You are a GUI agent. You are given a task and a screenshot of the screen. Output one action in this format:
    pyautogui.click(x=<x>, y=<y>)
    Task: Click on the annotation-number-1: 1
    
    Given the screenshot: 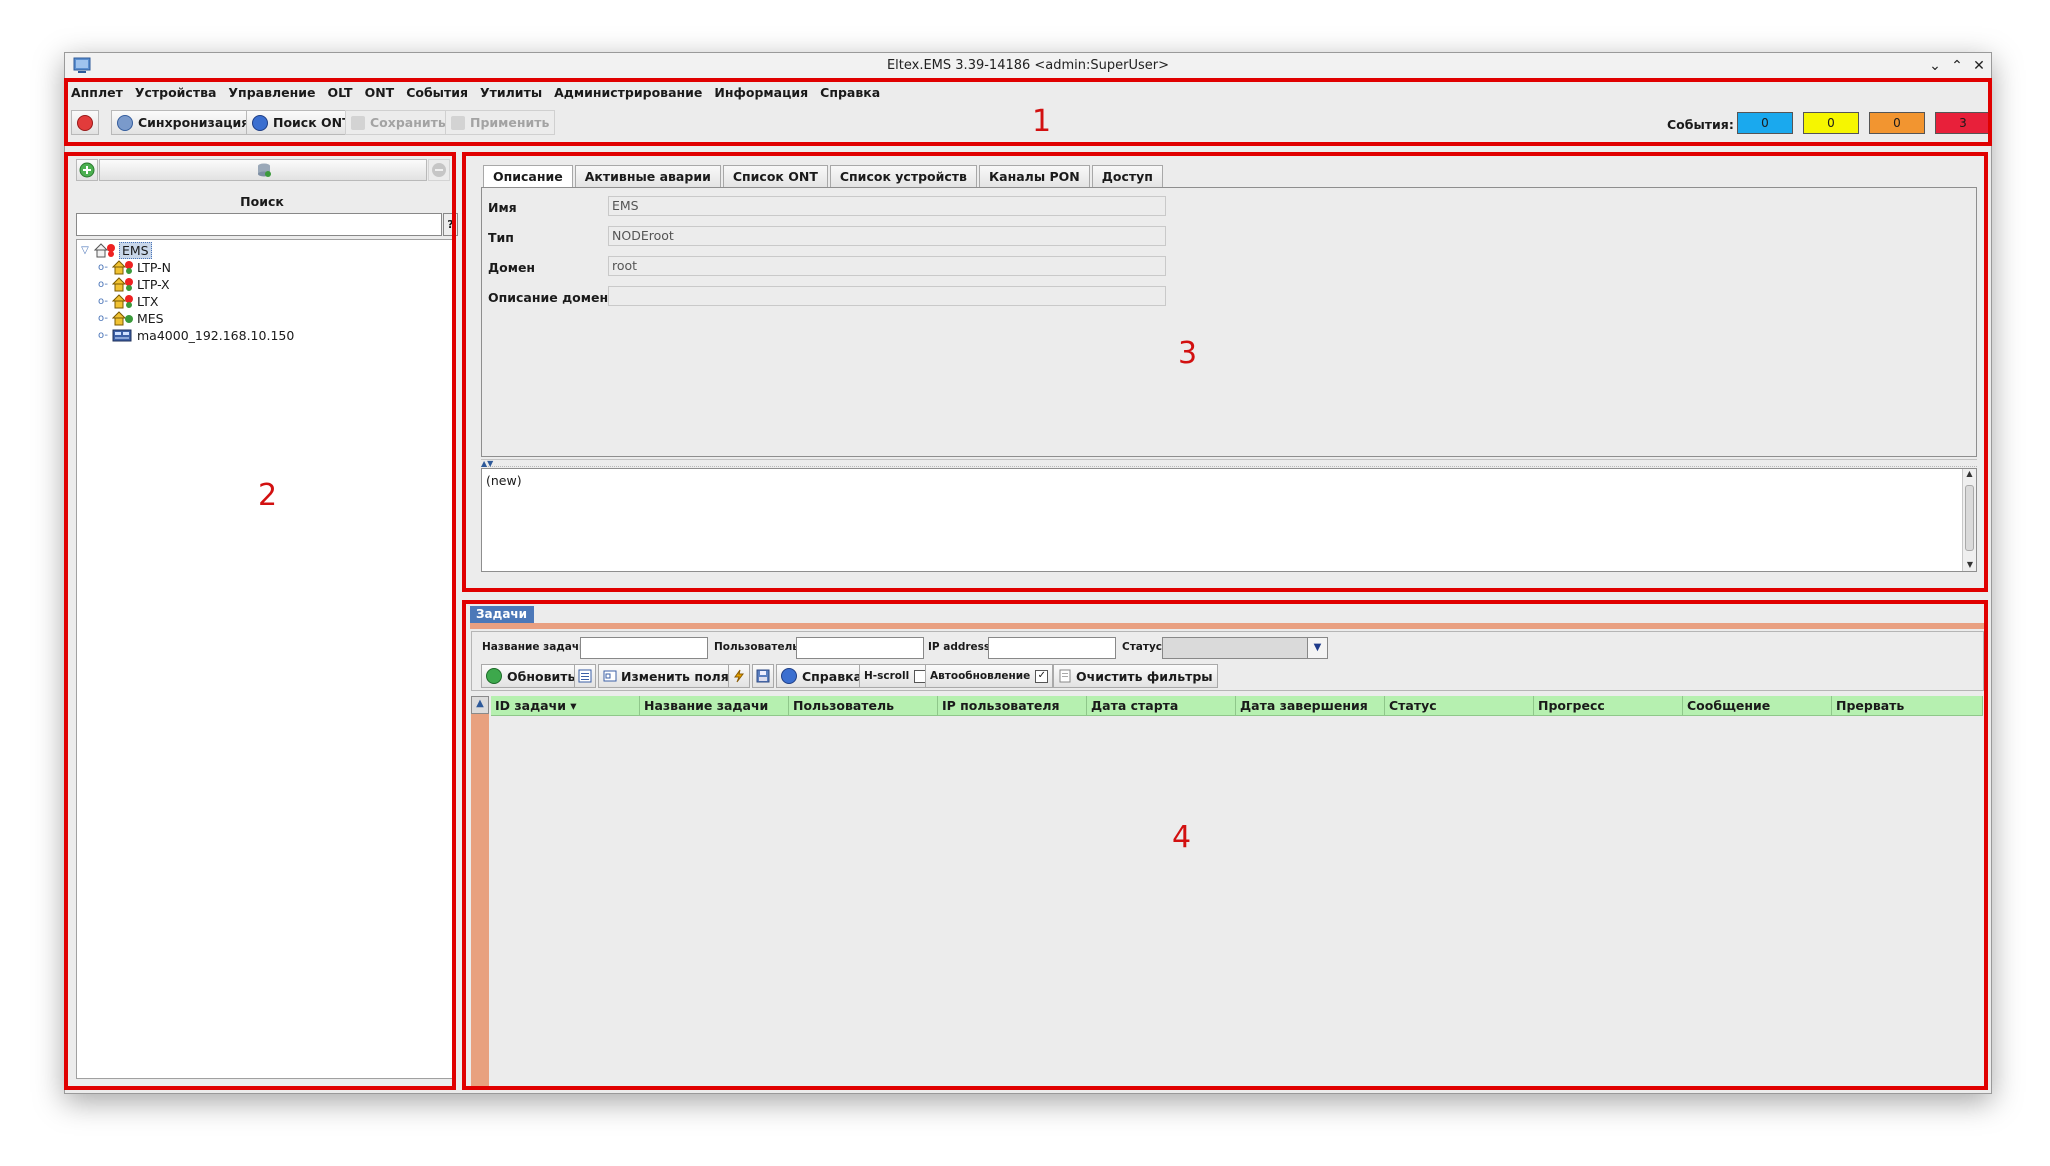 What is the action you would take?
    pyautogui.click(x=1042, y=121)
    